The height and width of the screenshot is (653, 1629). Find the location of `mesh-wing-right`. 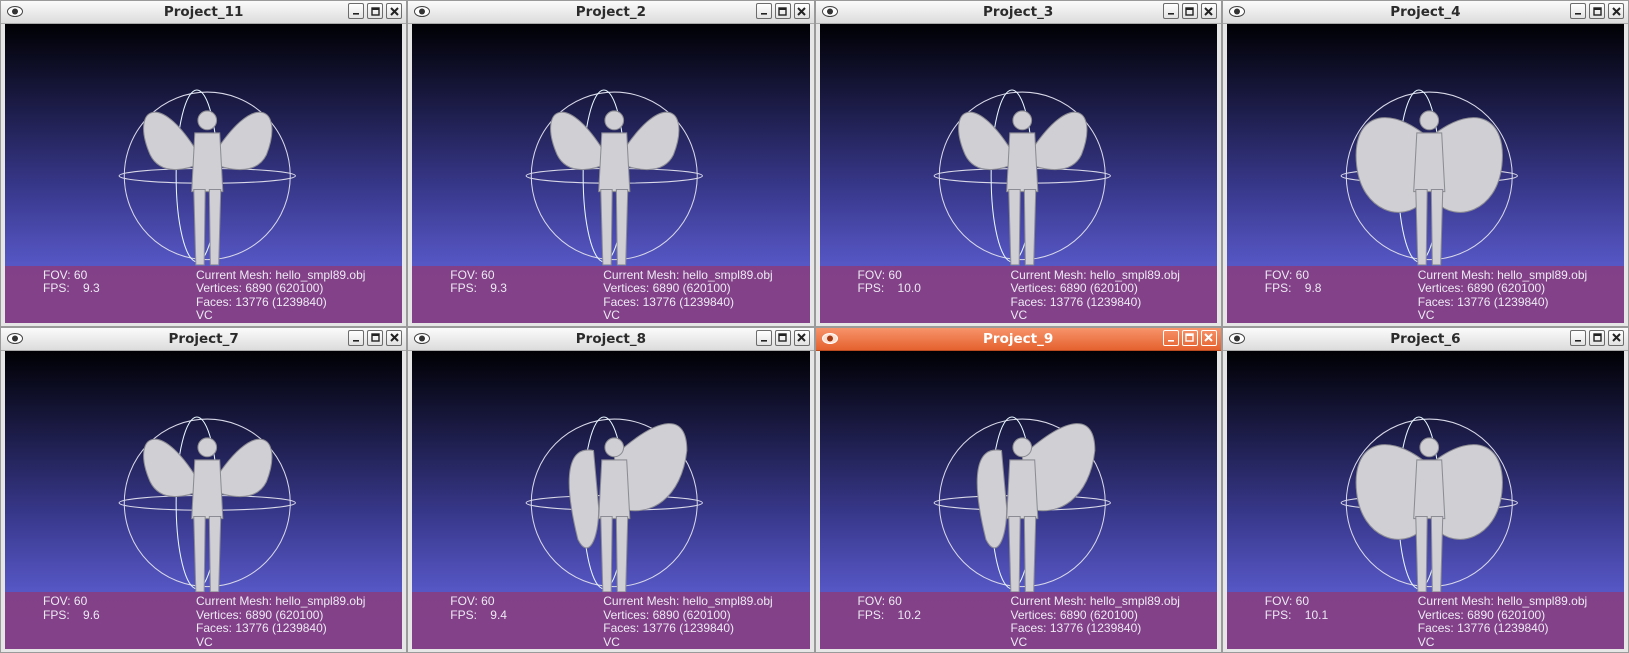

mesh-wing-right is located at coordinates (1468, 491).